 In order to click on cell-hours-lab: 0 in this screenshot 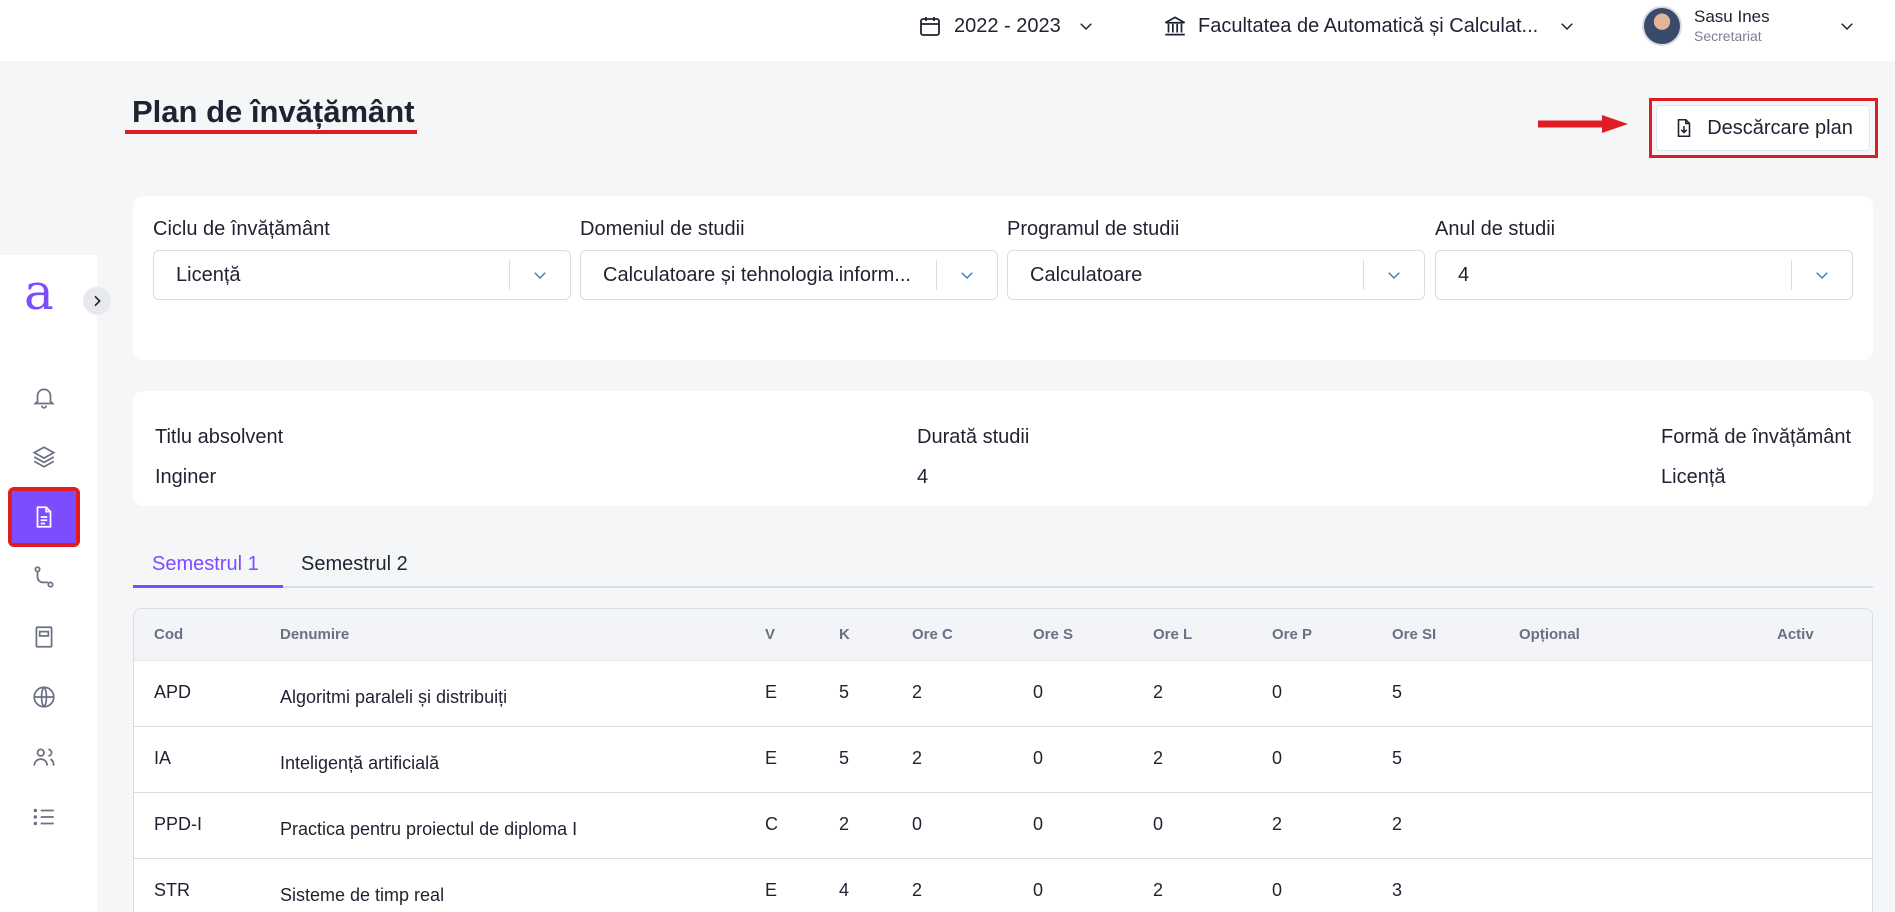, I will do `click(1158, 824)`.